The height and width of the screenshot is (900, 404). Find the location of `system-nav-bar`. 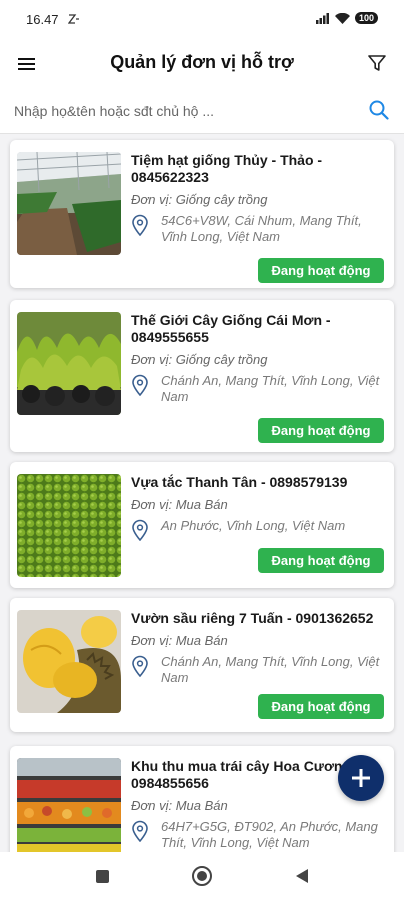

system-nav-bar is located at coordinates (202, 876).